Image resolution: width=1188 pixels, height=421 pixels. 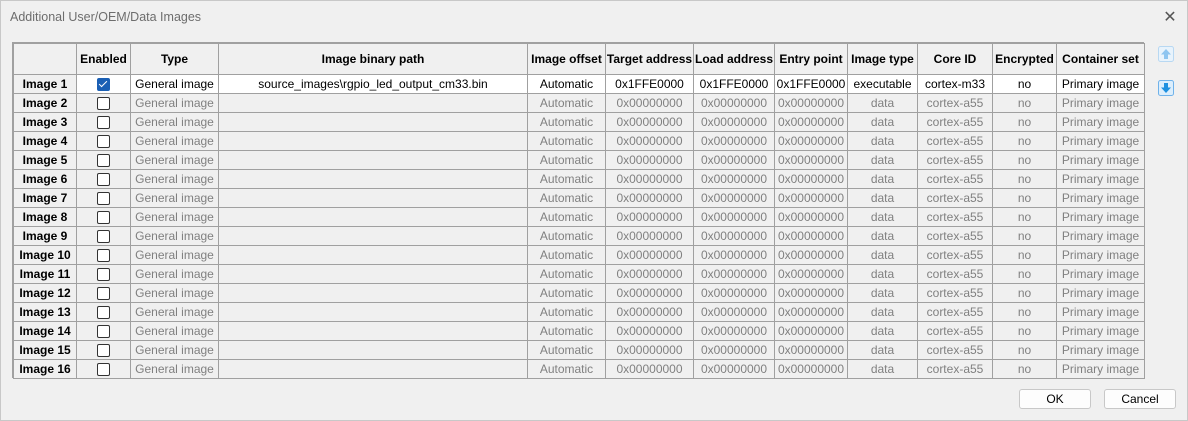 What do you see at coordinates (1100, 59) in the screenshot?
I see `column-header-container-set: Container set` at bounding box center [1100, 59].